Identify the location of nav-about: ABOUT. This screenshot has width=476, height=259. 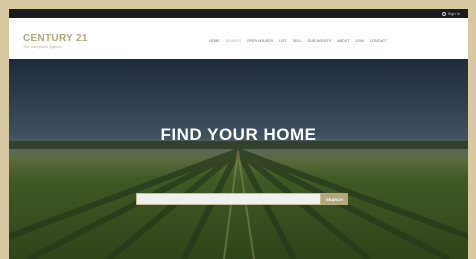
(343, 41).